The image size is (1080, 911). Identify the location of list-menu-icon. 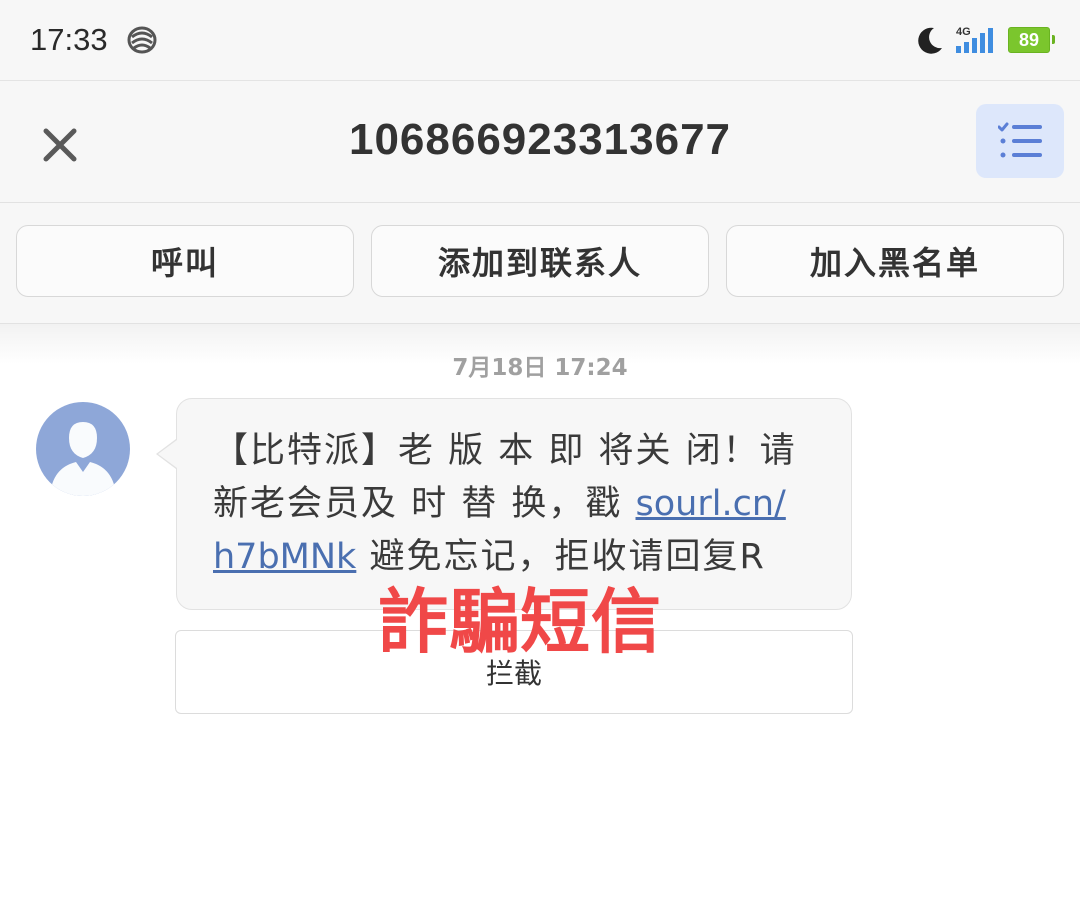
(1020, 140).